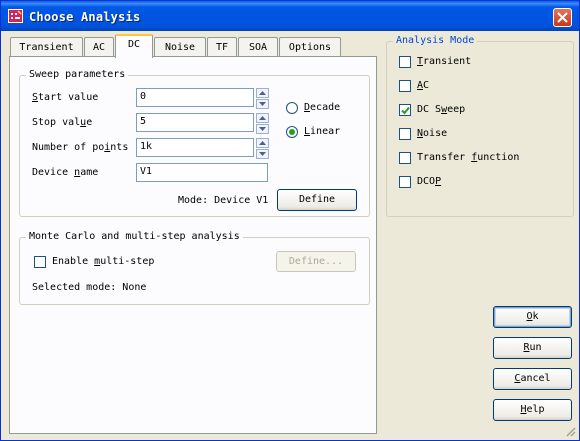 The width and height of the screenshot is (580, 441). What do you see at coordinates (405, 62) in the screenshot?
I see `transient-checkbox` at bounding box center [405, 62].